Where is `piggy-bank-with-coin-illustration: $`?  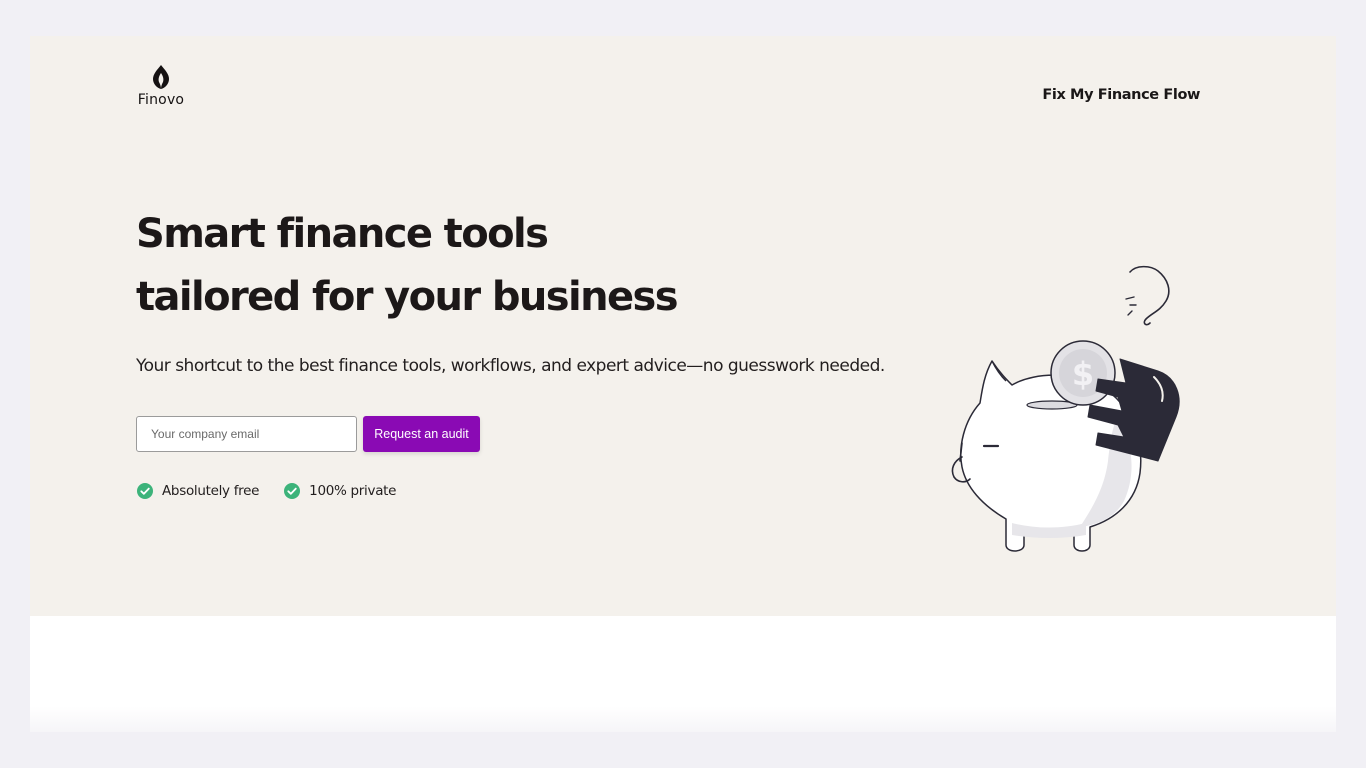
piggy-bank-with-coin-illustration: $ is located at coordinates (1065, 408).